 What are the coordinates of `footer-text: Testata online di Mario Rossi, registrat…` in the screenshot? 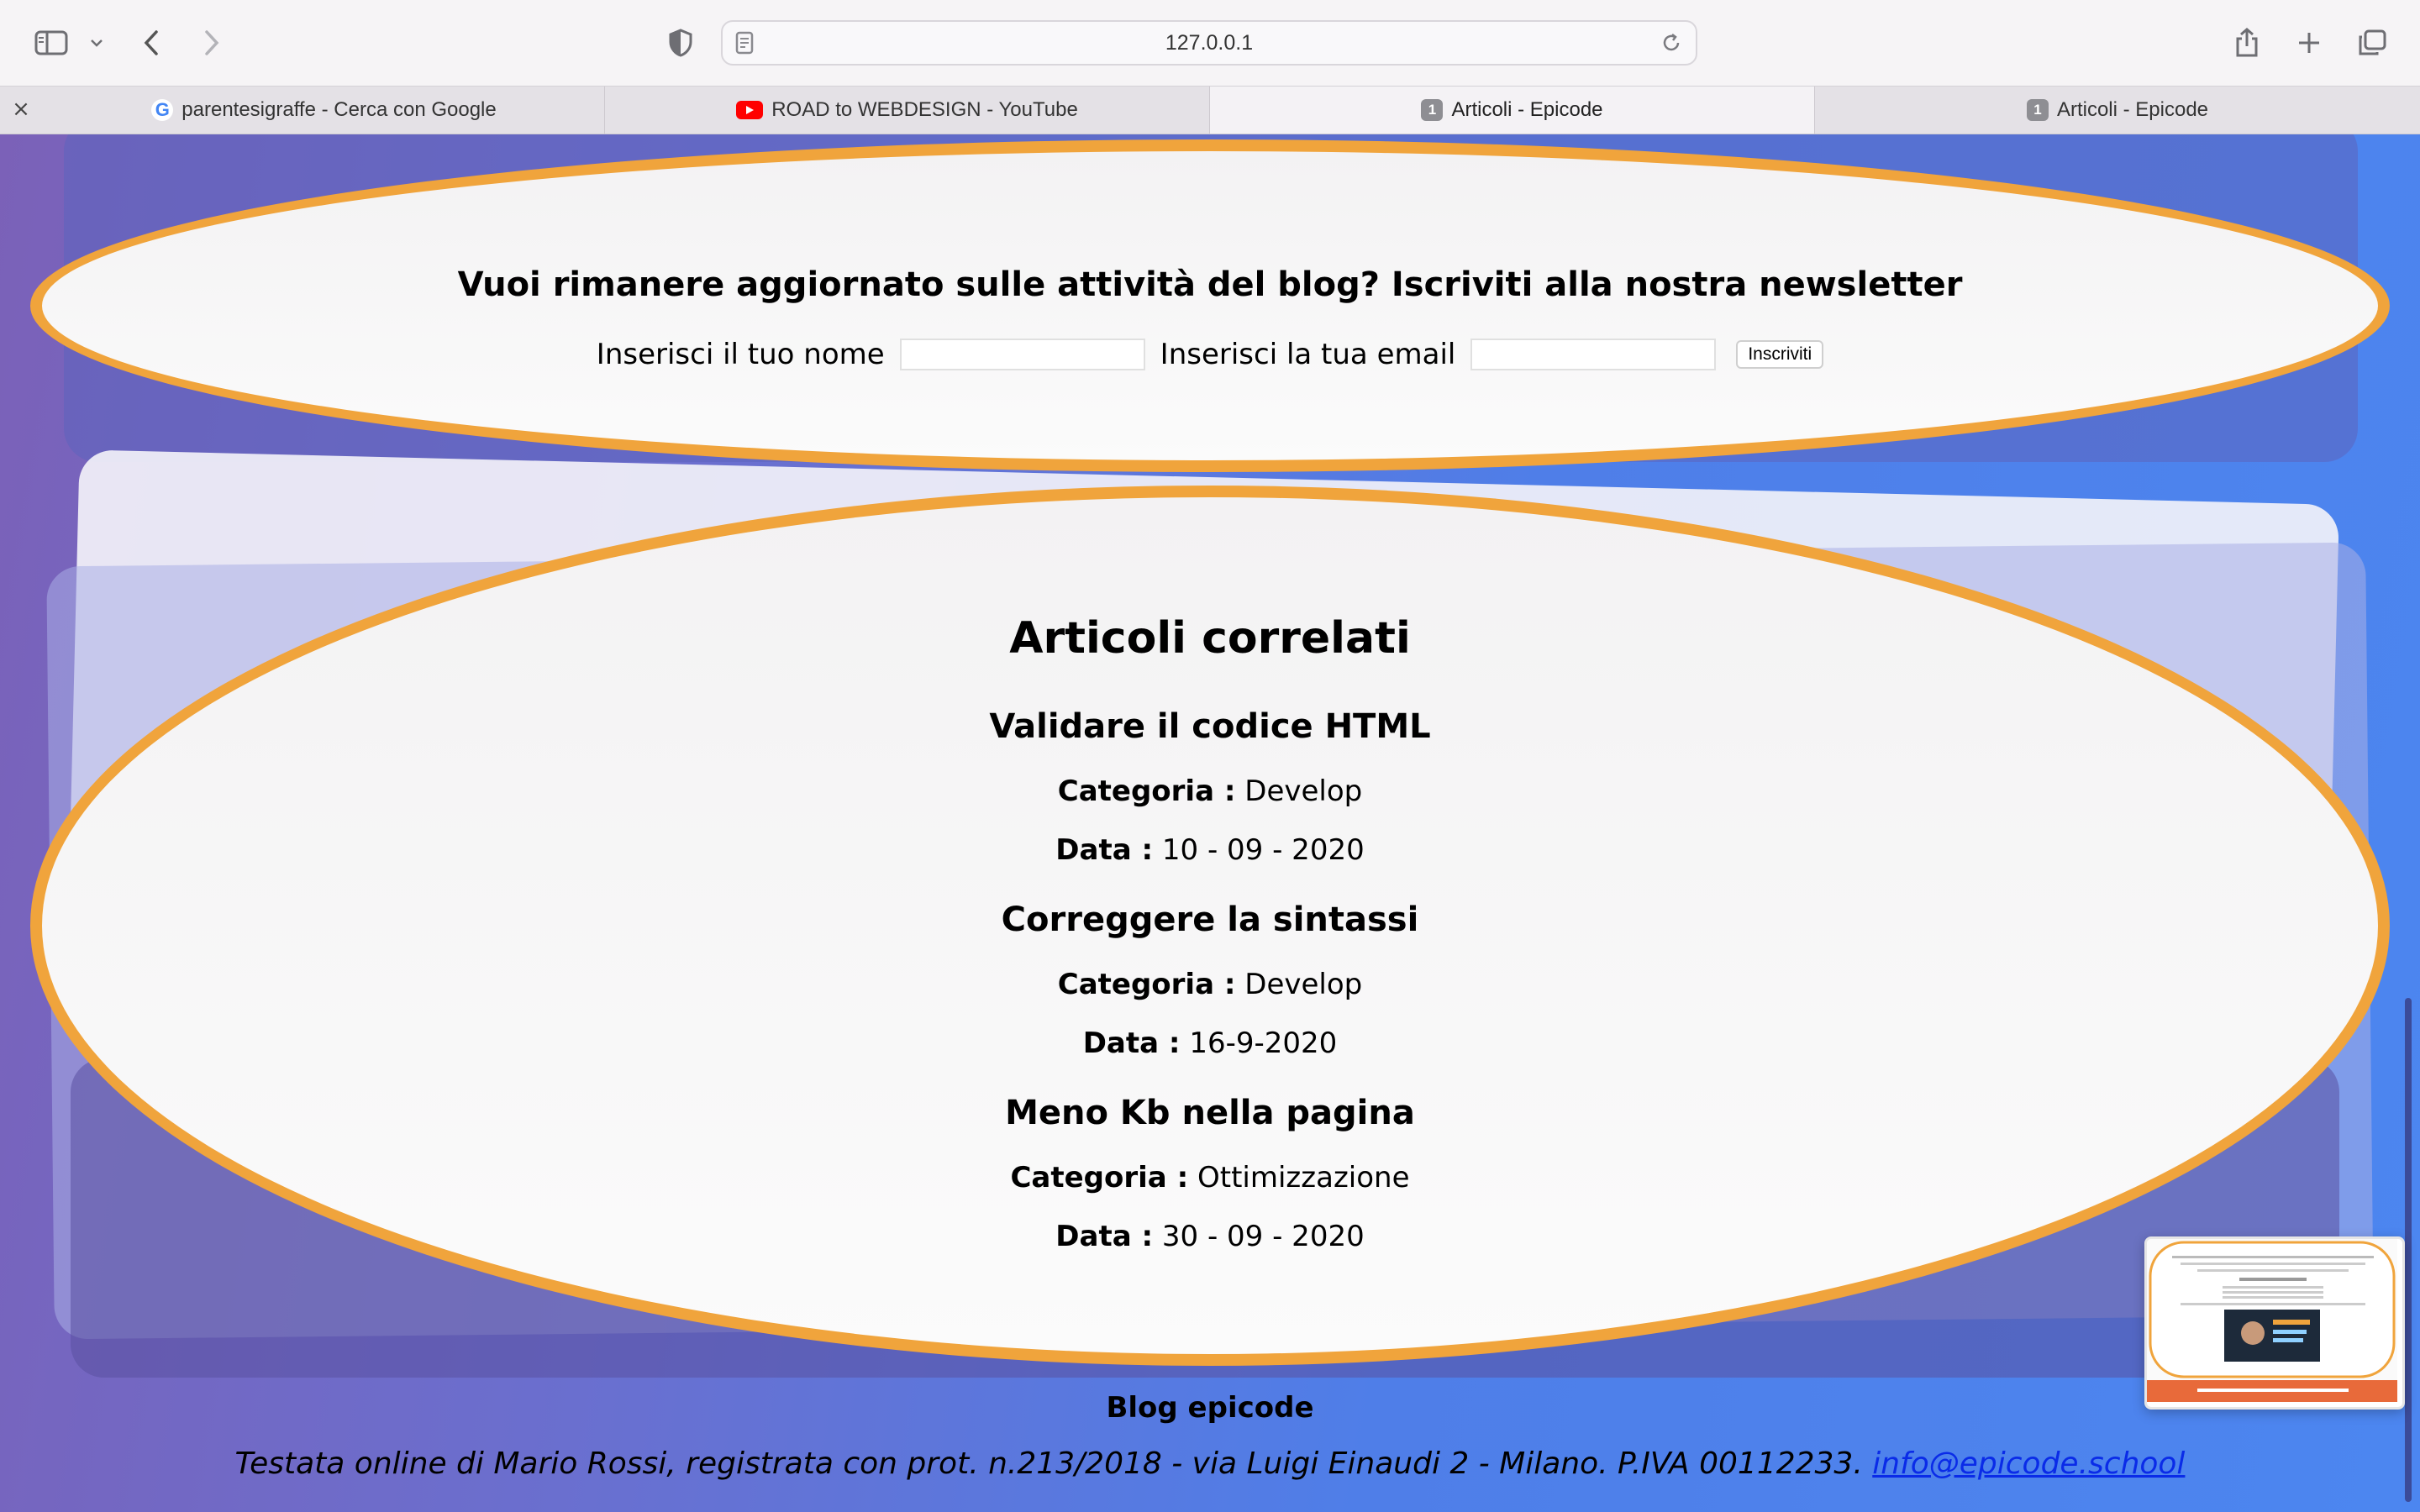 It's located at (1210, 1463).